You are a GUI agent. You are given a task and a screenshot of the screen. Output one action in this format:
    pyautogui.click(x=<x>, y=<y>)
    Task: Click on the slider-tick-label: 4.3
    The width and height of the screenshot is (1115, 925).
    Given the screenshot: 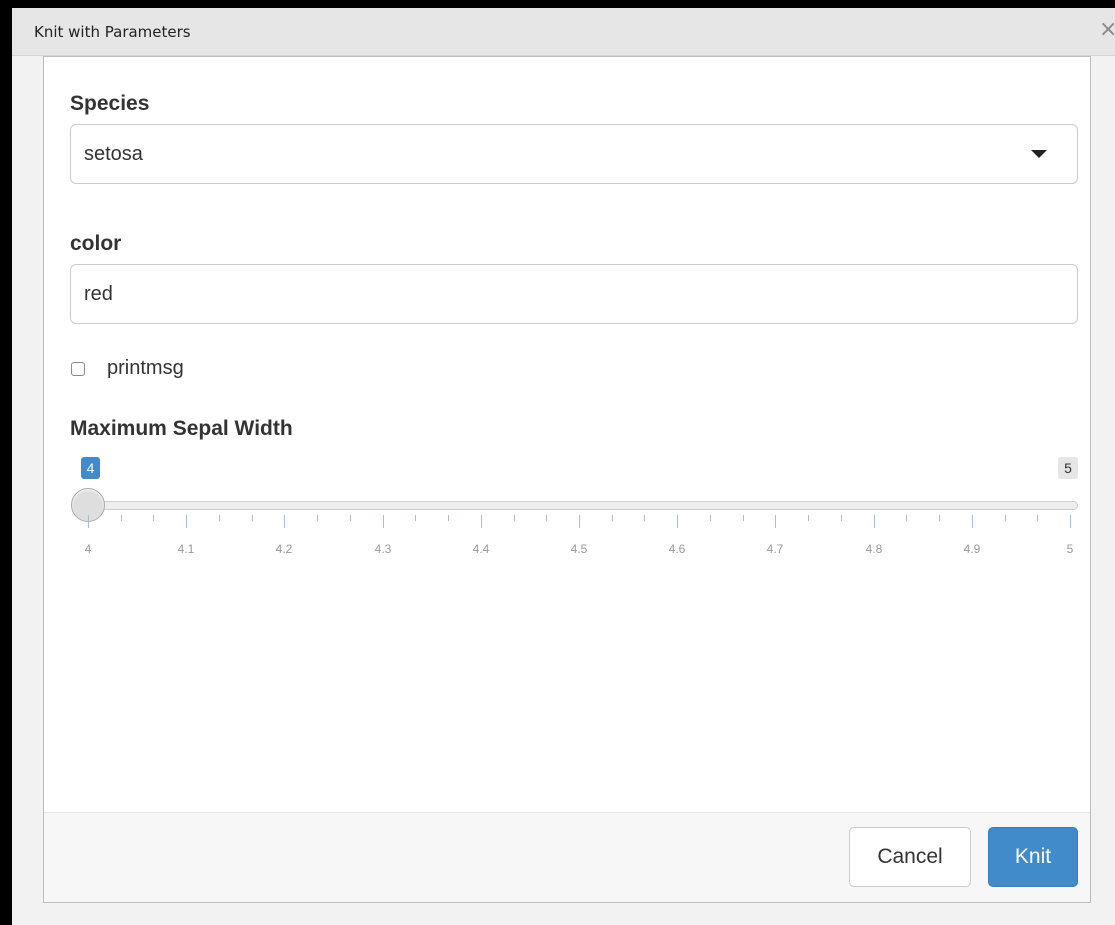 What is the action you would take?
    pyautogui.click(x=383, y=549)
    